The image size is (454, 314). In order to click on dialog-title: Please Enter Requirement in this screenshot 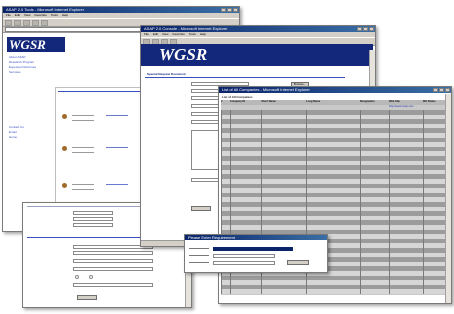, I will do `click(211, 237)`.